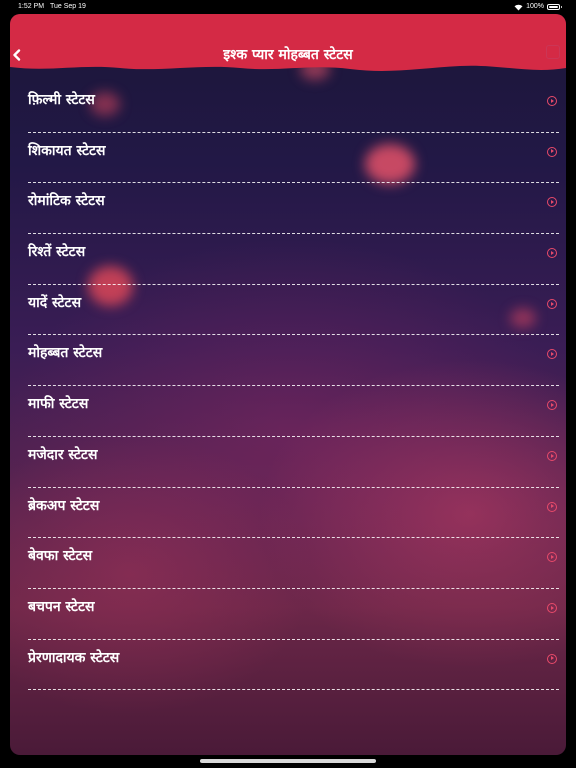 The width and height of the screenshot is (576, 768). What do you see at coordinates (293, 107) in the screenshot?
I see `list-item: फ़िल्मी स्टेटस` at bounding box center [293, 107].